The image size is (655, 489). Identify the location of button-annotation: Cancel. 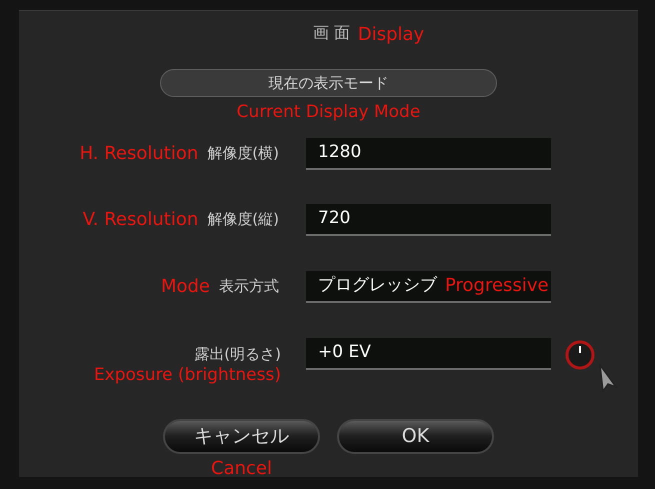
(241, 468).